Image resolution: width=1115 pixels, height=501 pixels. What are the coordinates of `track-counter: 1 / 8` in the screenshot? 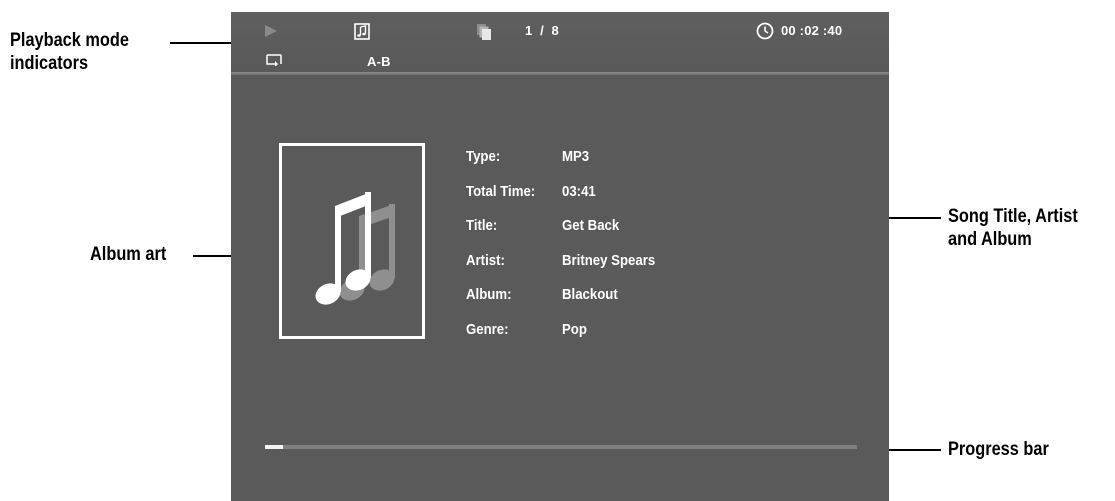 It's located at (542, 30).